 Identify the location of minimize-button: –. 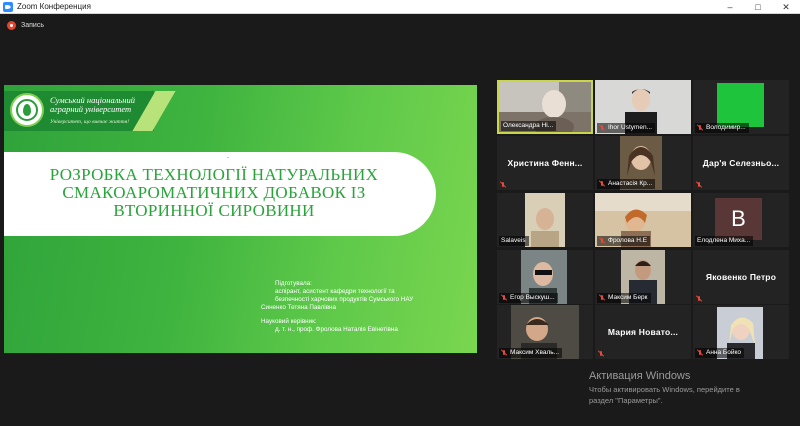
(730, 7).